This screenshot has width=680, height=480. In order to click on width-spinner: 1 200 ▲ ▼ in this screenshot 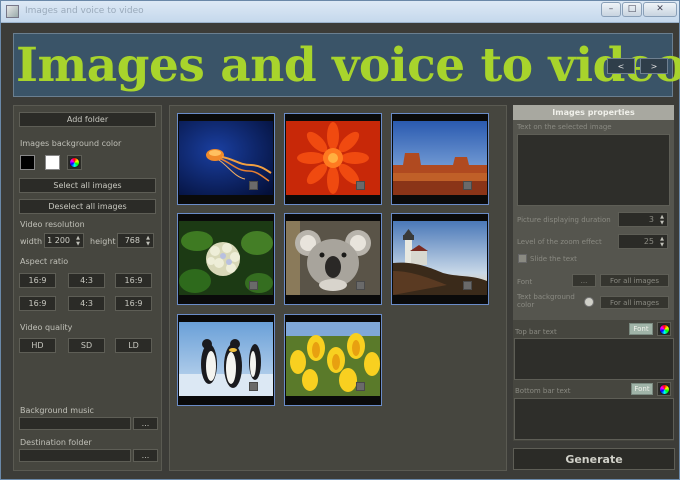, I will do `click(64, 240)`.